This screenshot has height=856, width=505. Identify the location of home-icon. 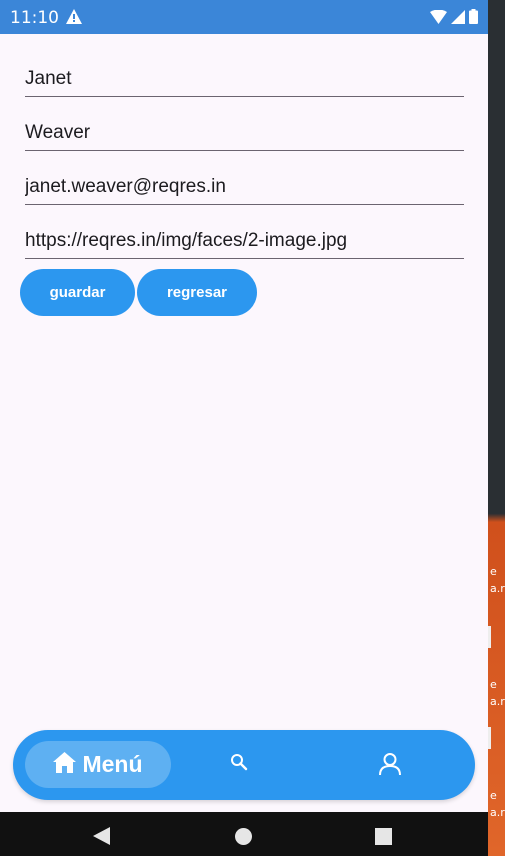
(65, 764).